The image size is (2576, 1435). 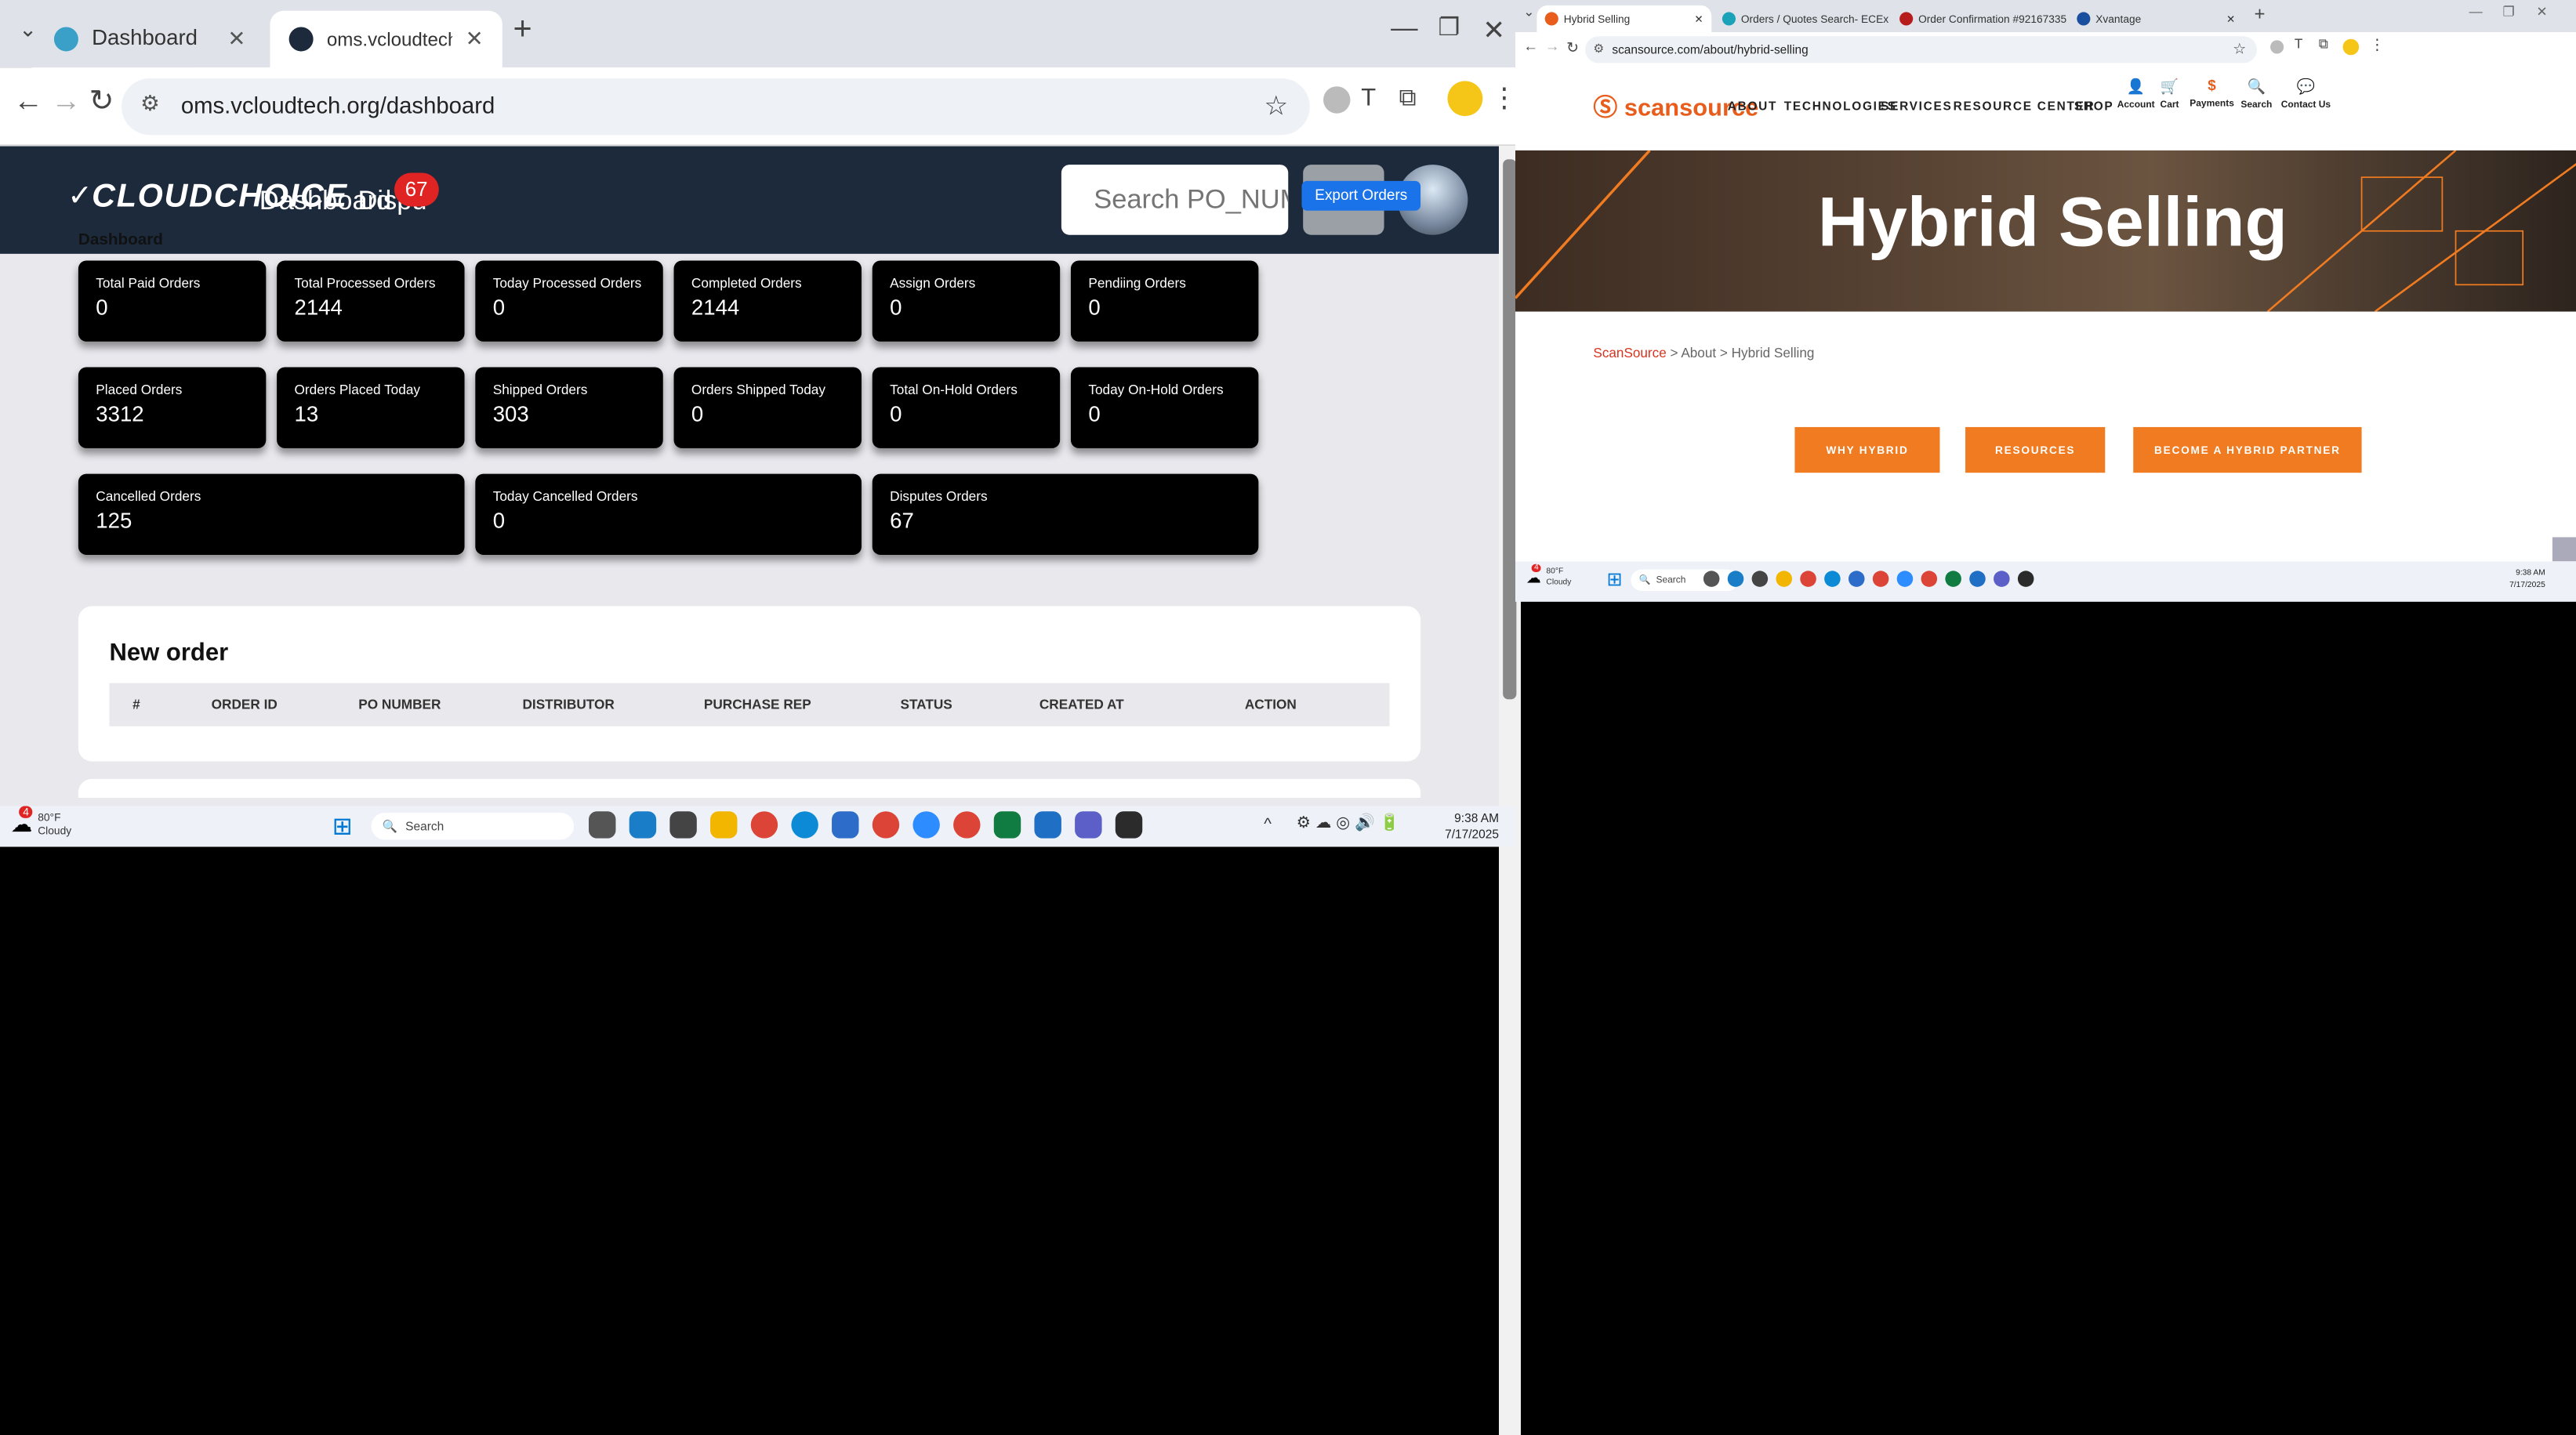 What do you see at coordinates (2157, 19) in the screenshot?
I see `tab-xvantage: Xvantage ✕` at bounding box center [2157, 19].